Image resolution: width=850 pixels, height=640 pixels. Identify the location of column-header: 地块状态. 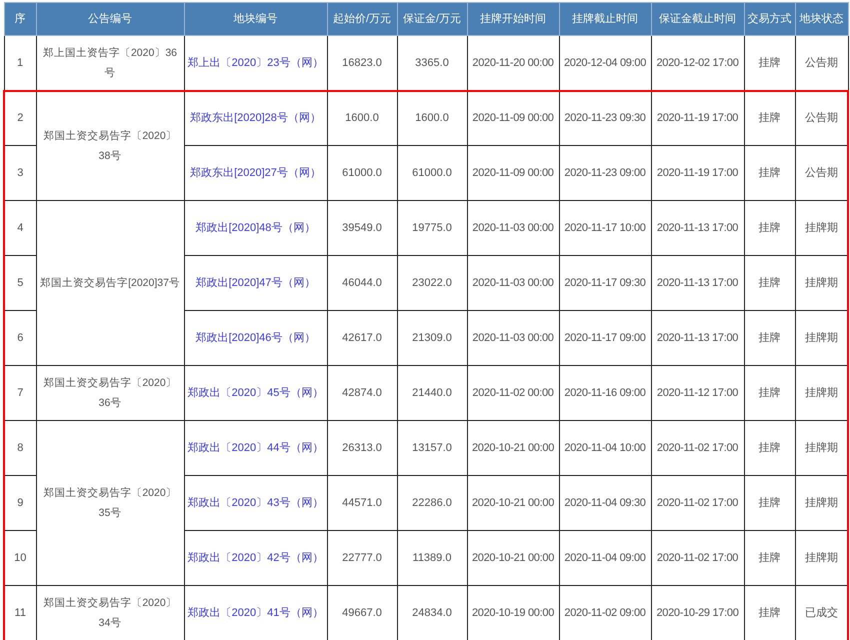
(821, 19).